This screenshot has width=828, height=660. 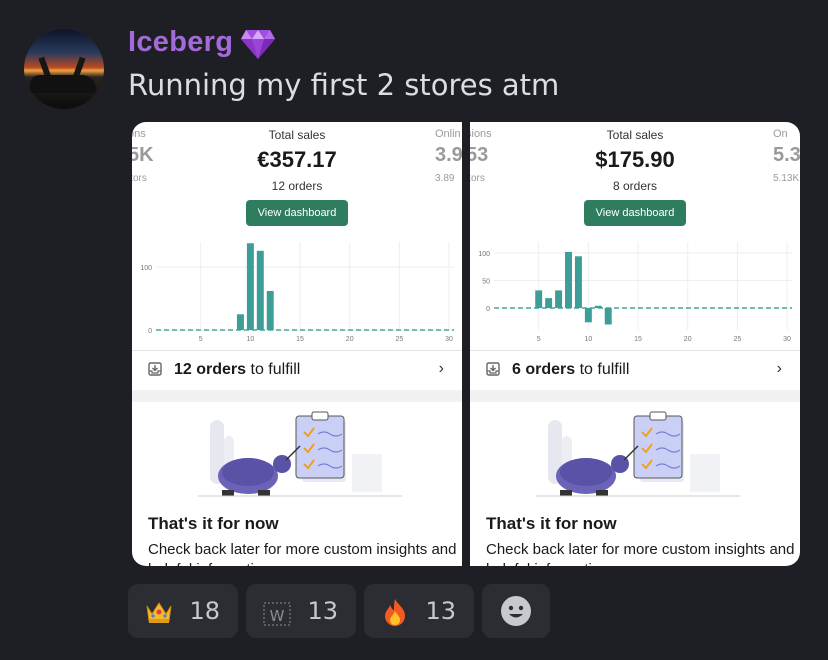 I want to click on online-stat-partial: Onlin 3.9 3.89, so click(x=448, y=156).